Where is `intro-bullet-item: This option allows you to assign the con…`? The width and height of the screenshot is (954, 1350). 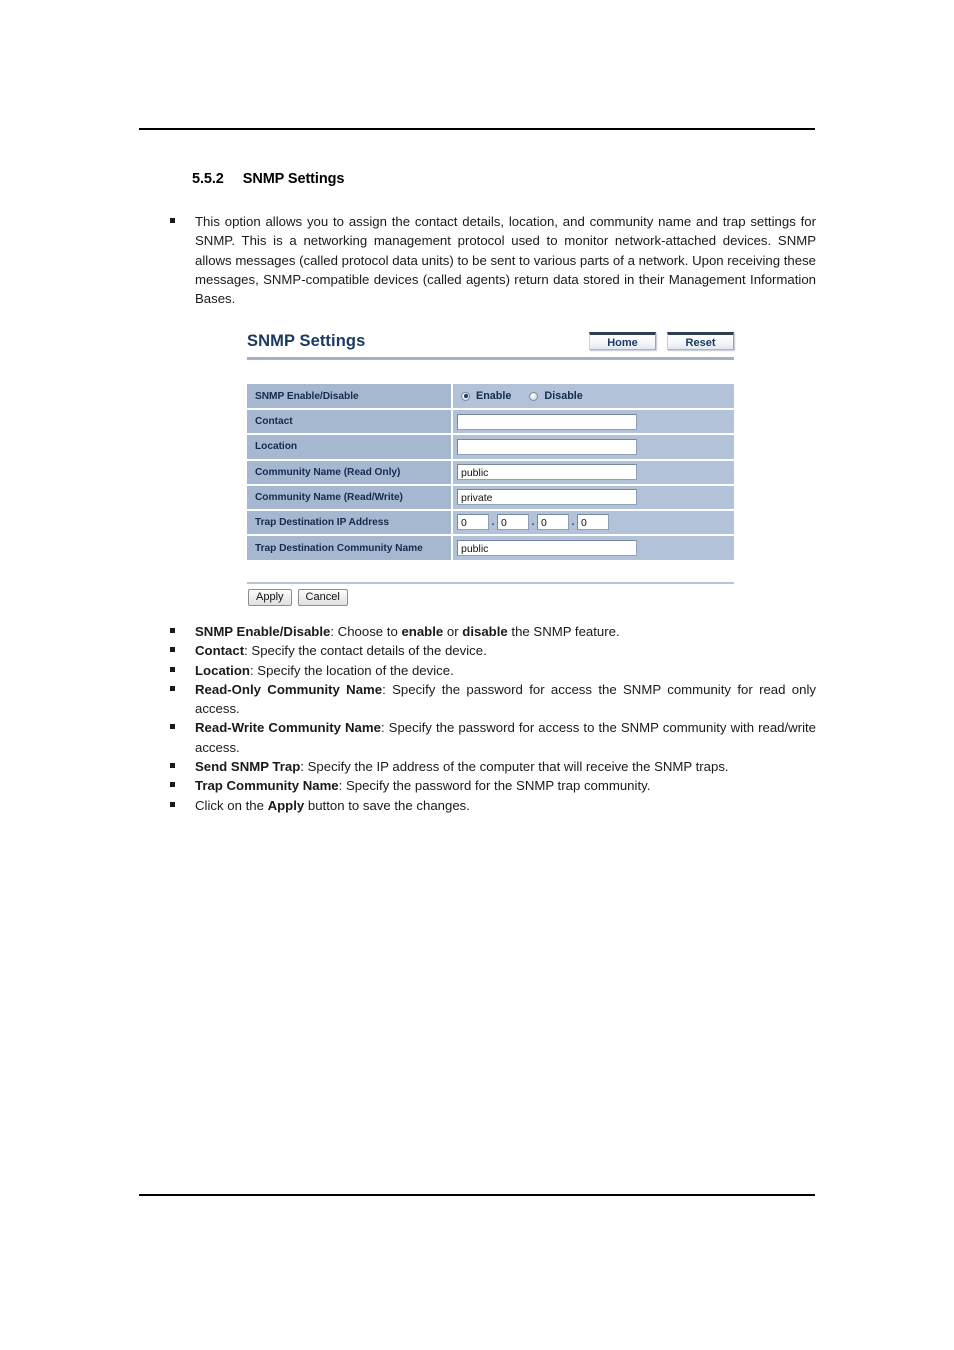
intro-bullet-item: This option allows you to assign the con… is located at coordinates (492, 260).